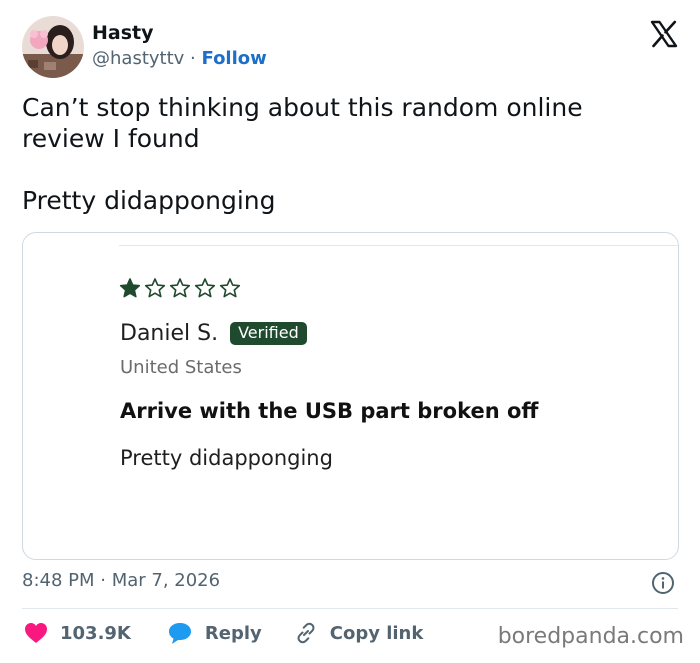 The image size is (700, 663). I want to click on reply-label: Reply, so click(233, 633).